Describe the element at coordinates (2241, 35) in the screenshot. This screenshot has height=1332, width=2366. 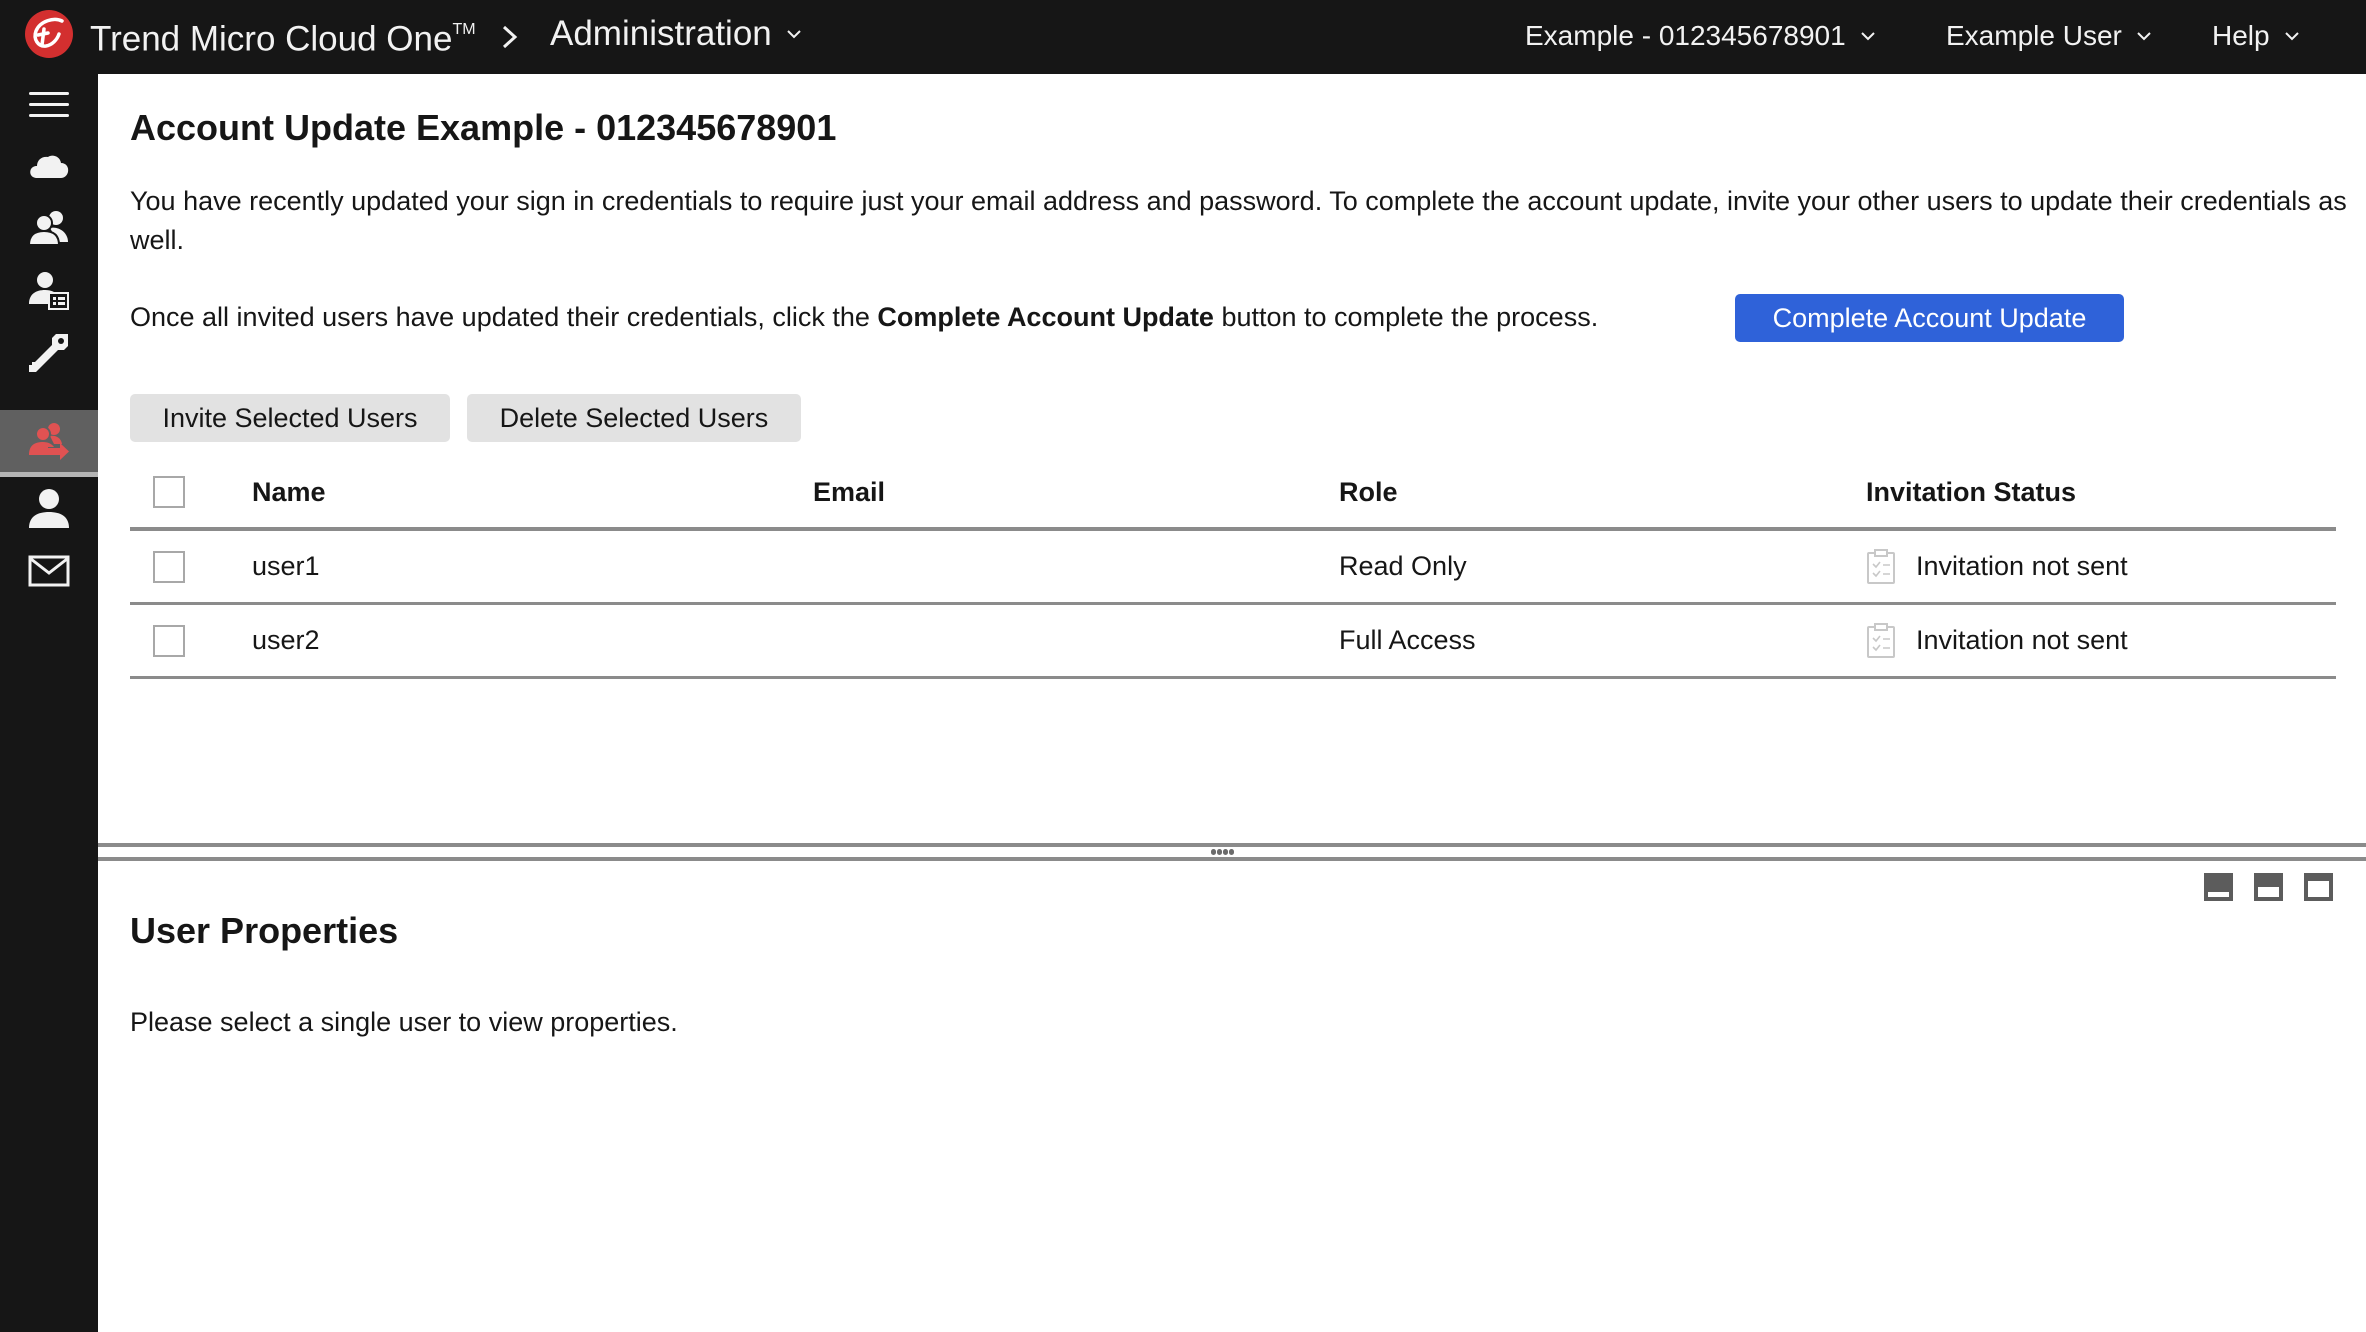
I see `help-menu-label: Help` at that location.